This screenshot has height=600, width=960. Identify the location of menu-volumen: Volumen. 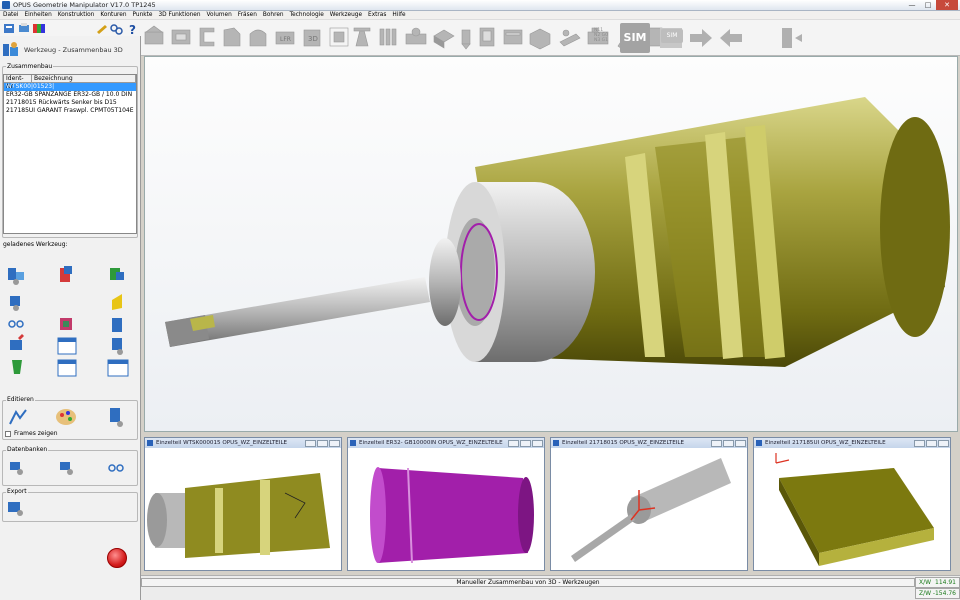
(219, 15).